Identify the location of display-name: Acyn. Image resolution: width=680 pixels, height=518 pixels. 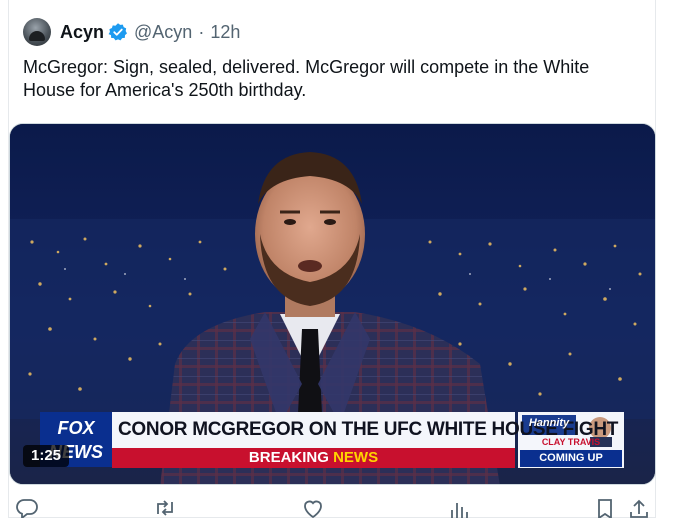
(82, 32).